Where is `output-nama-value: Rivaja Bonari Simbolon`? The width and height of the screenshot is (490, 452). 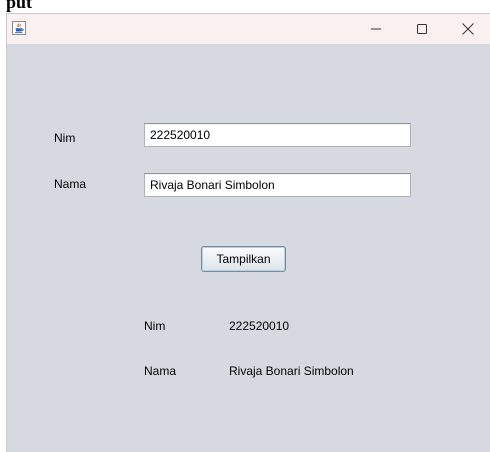 output-nama-value: Rivaja Bonari Simbolon is located at coordinates (291, 371).